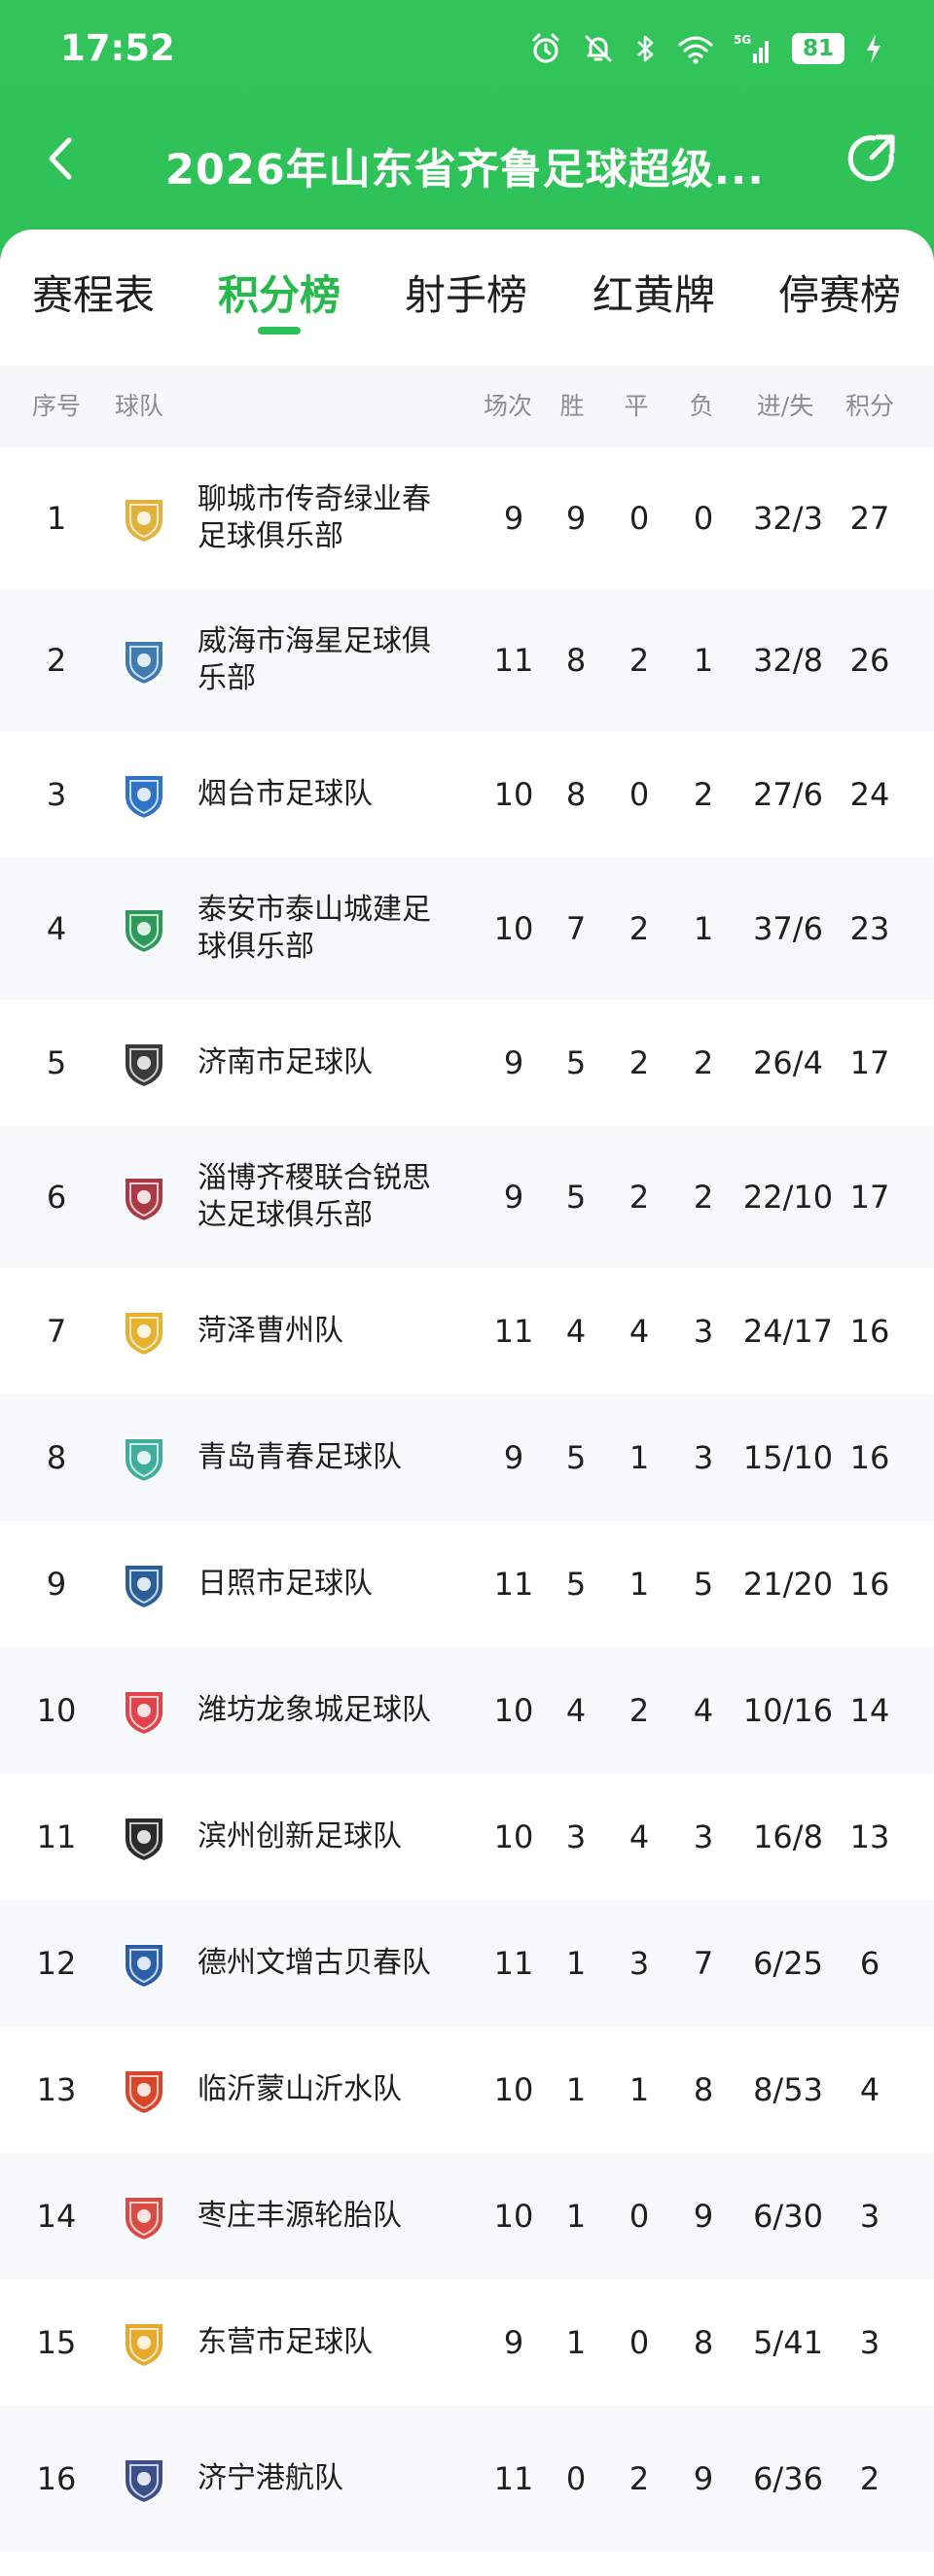 This screenshot has height=2576, width=934. What do you see at coordinates (576, 795) in the screenshot?
I see `win-cell: 8` at bounding box center [576, 795].